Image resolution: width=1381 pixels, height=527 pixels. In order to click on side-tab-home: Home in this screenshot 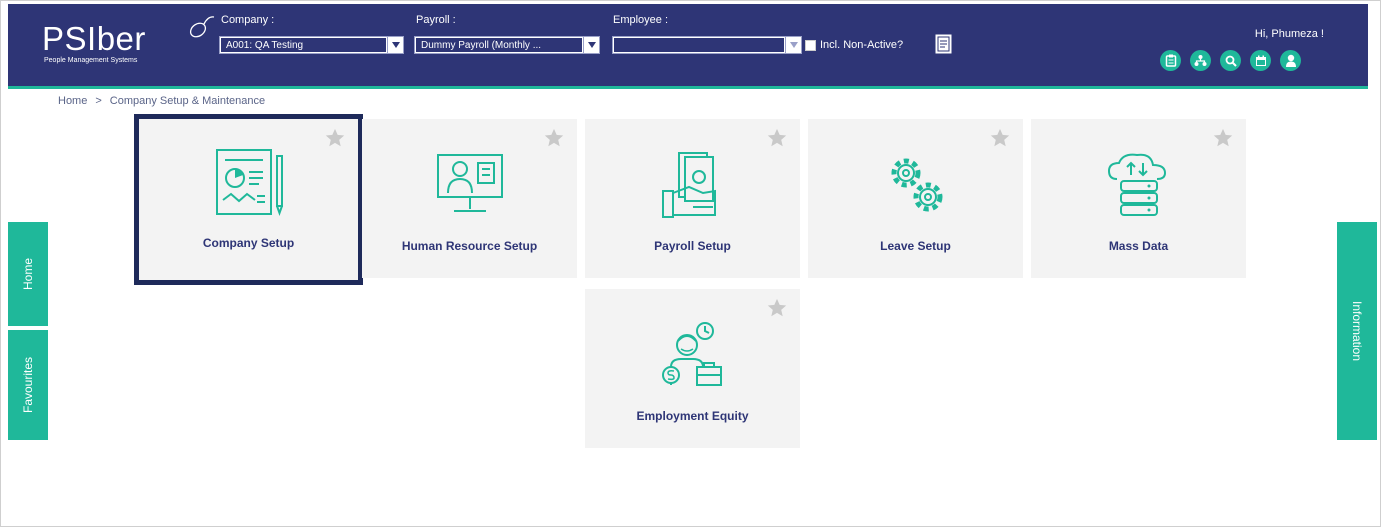, I will do `click(28, 274)`.